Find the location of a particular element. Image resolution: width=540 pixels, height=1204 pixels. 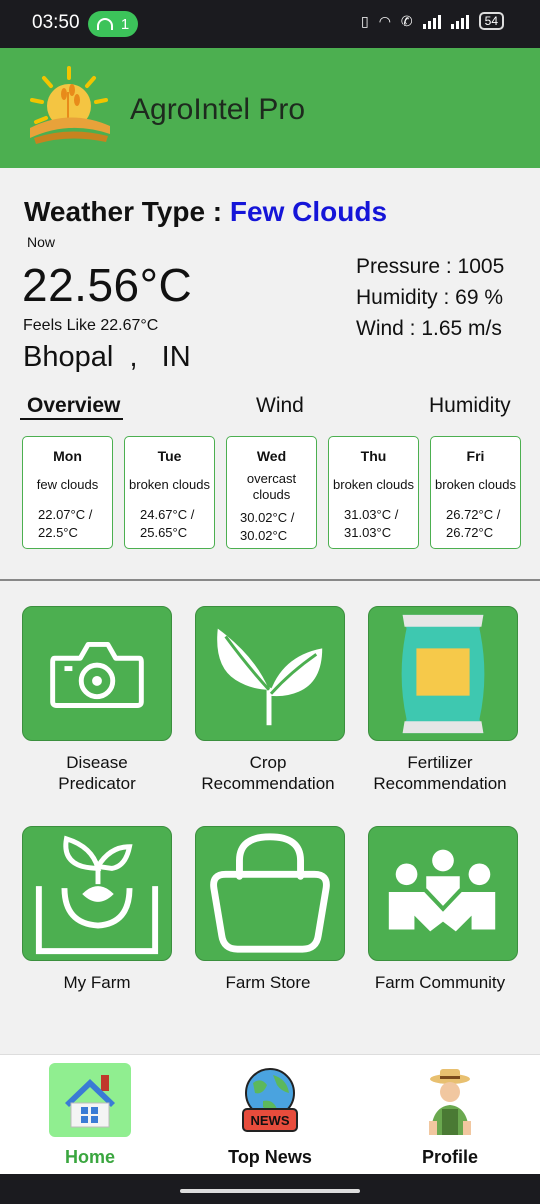

app-bar: AgroIntel Pro is located at coordinates (270, 108).